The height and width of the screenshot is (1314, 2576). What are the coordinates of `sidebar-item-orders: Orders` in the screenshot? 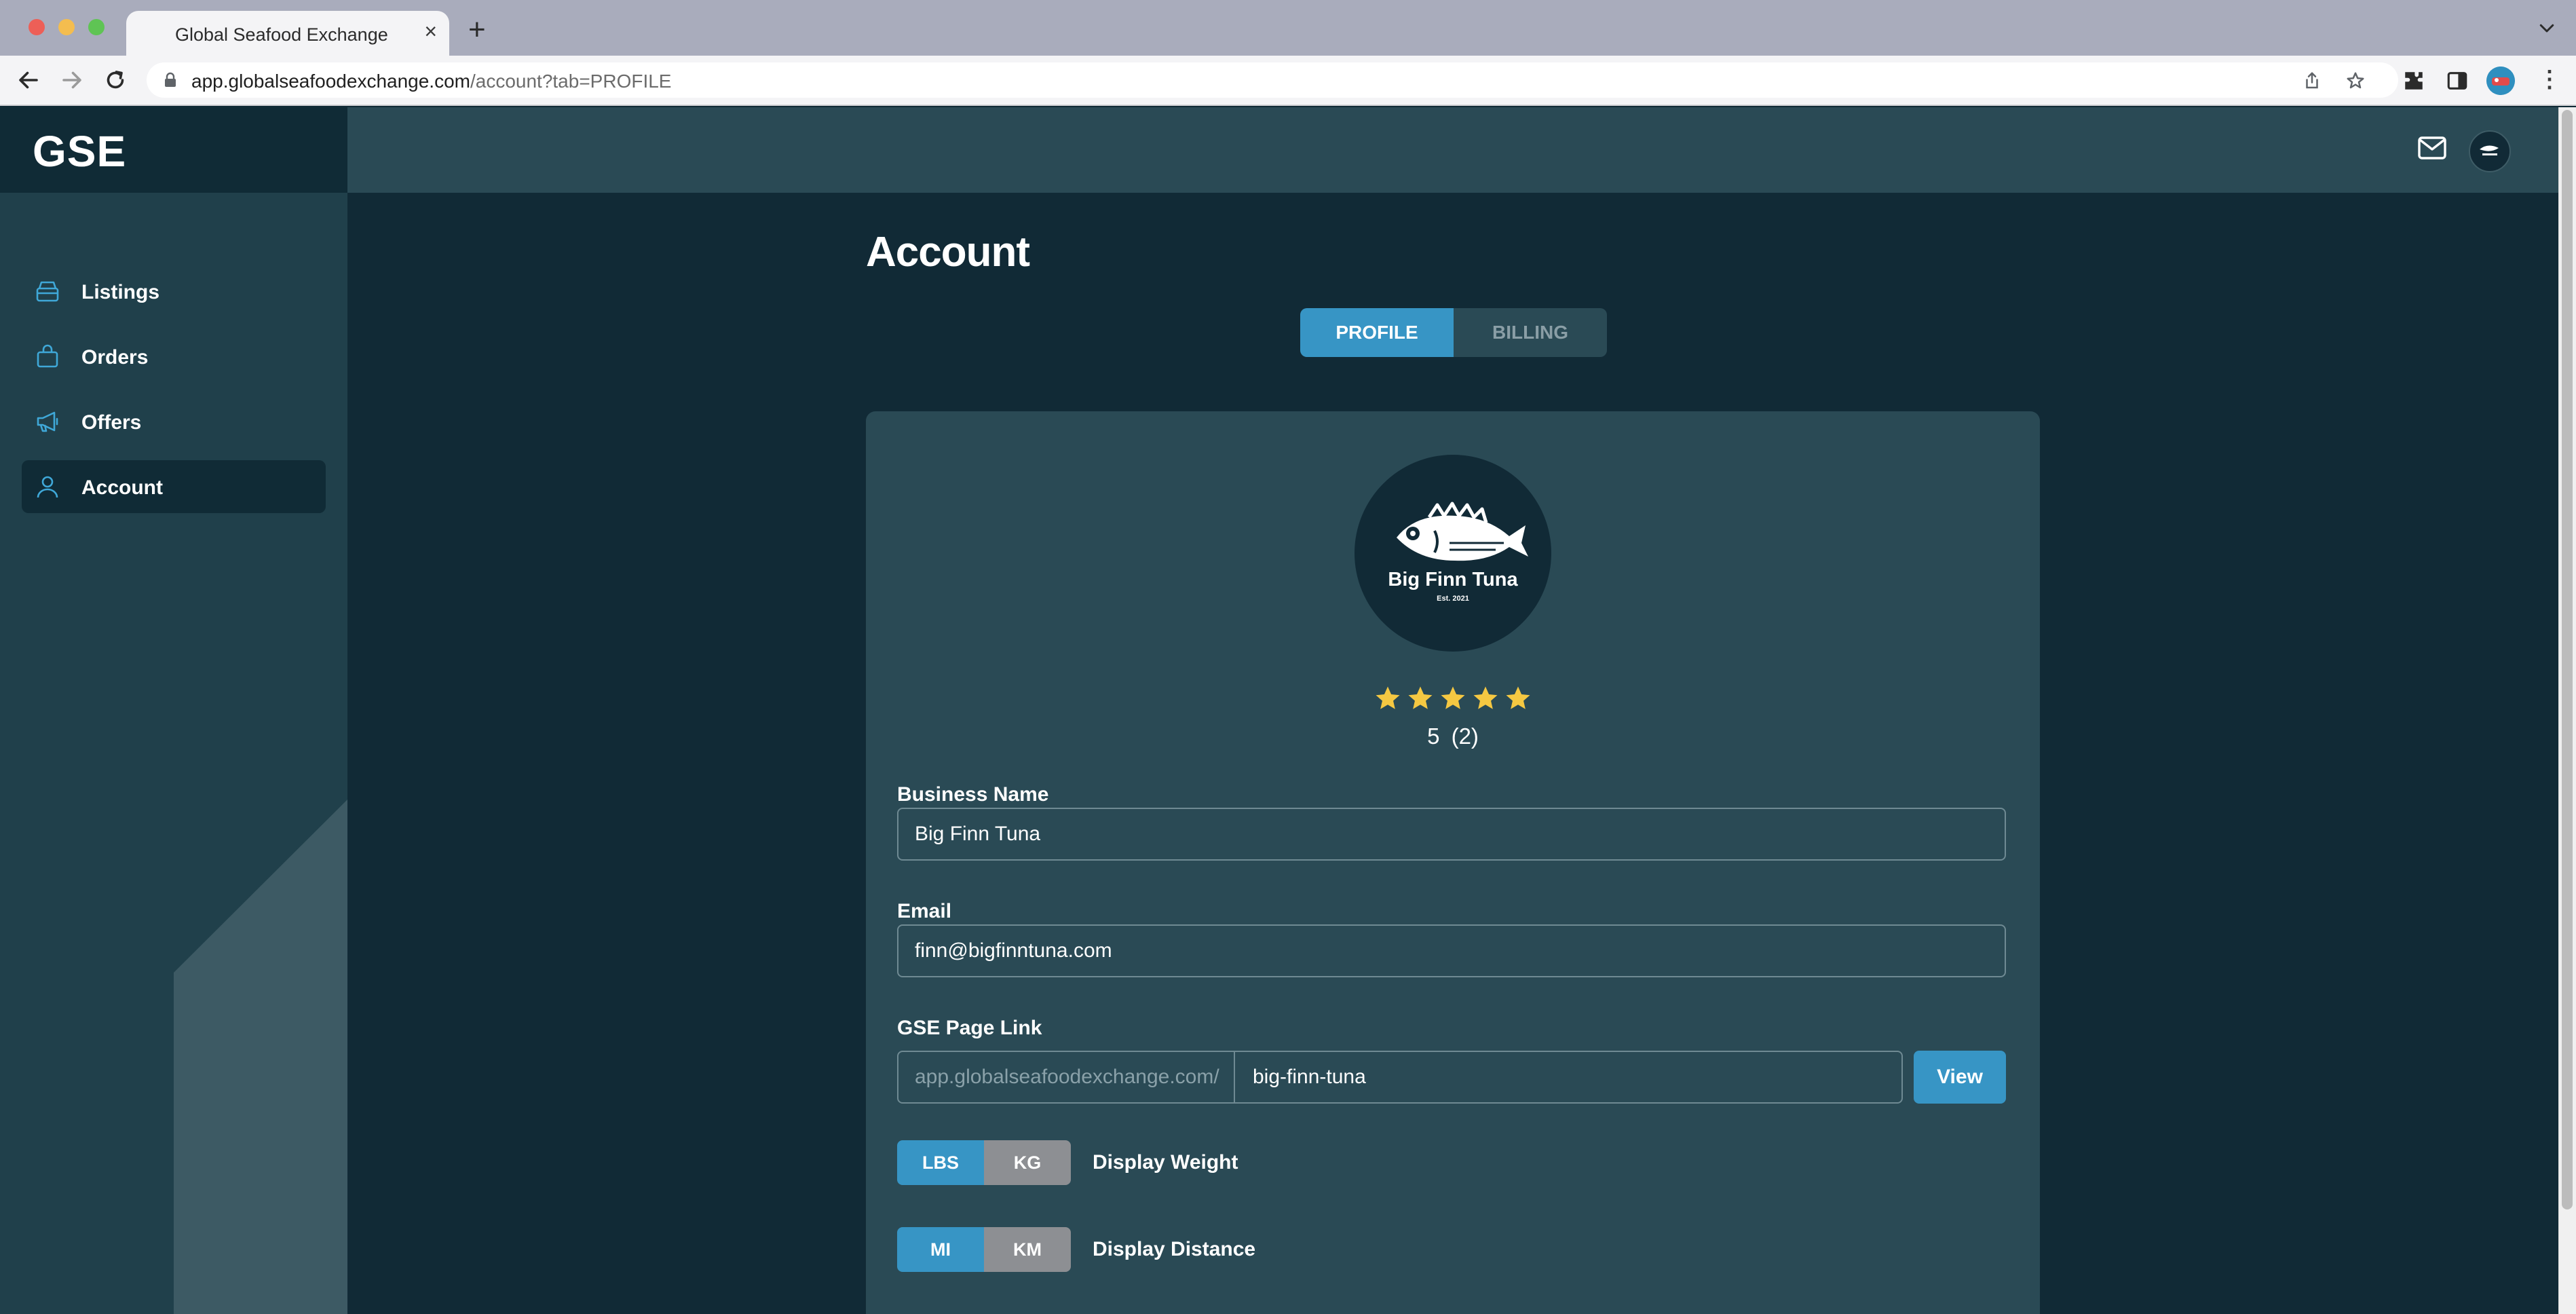 It's located at (174, 356).